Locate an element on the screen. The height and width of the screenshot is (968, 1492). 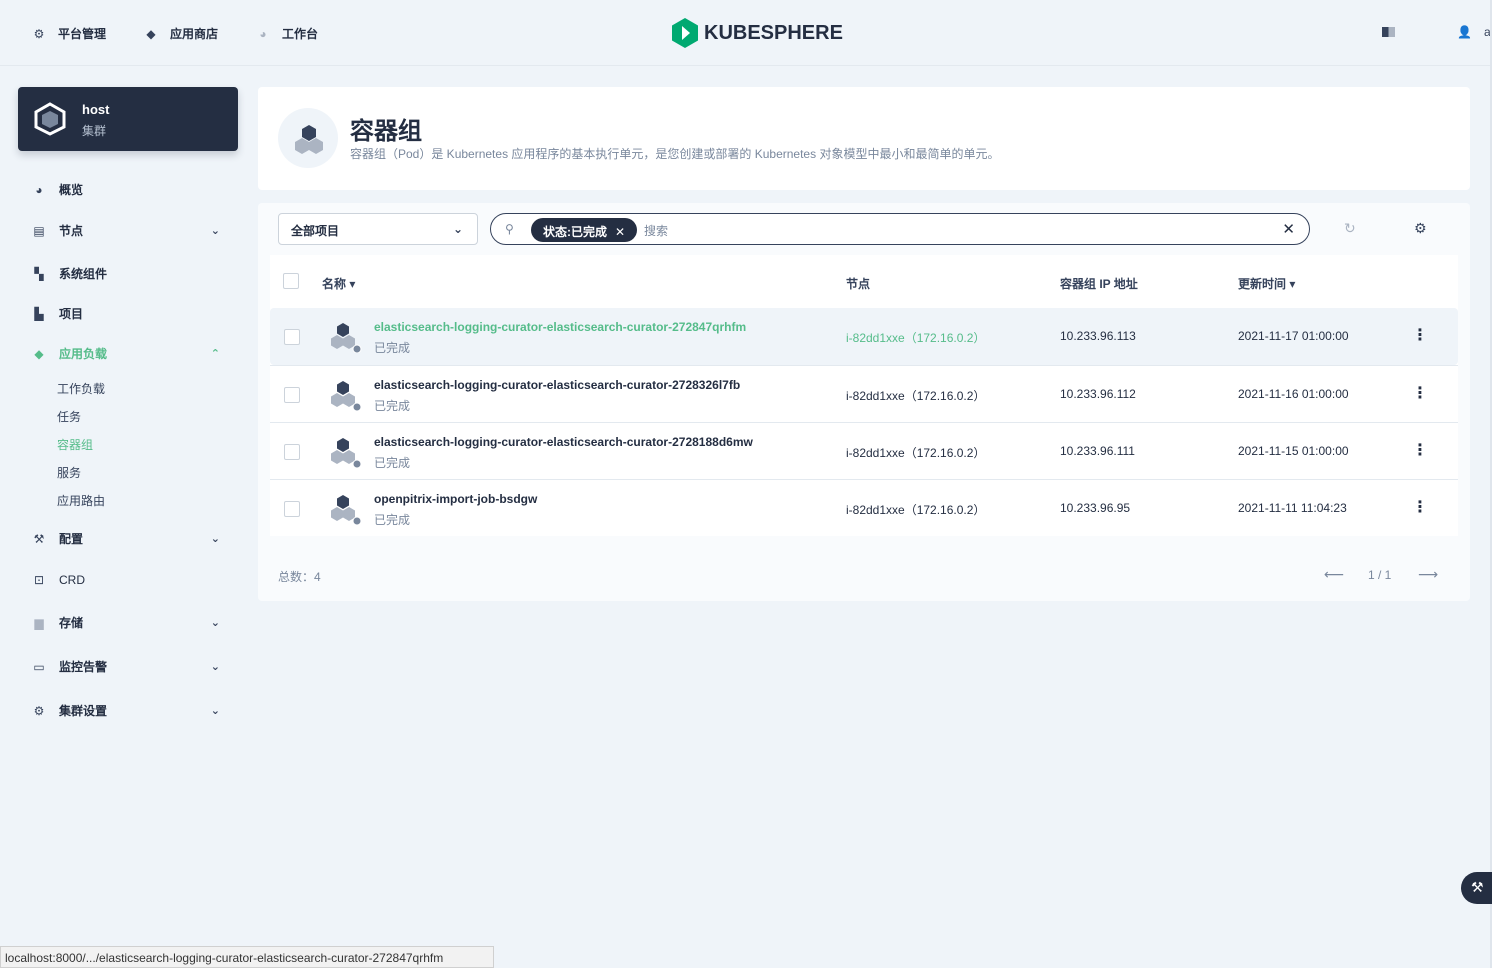
filter-label: 状态:已完成 is located at coordinates (575, 232).